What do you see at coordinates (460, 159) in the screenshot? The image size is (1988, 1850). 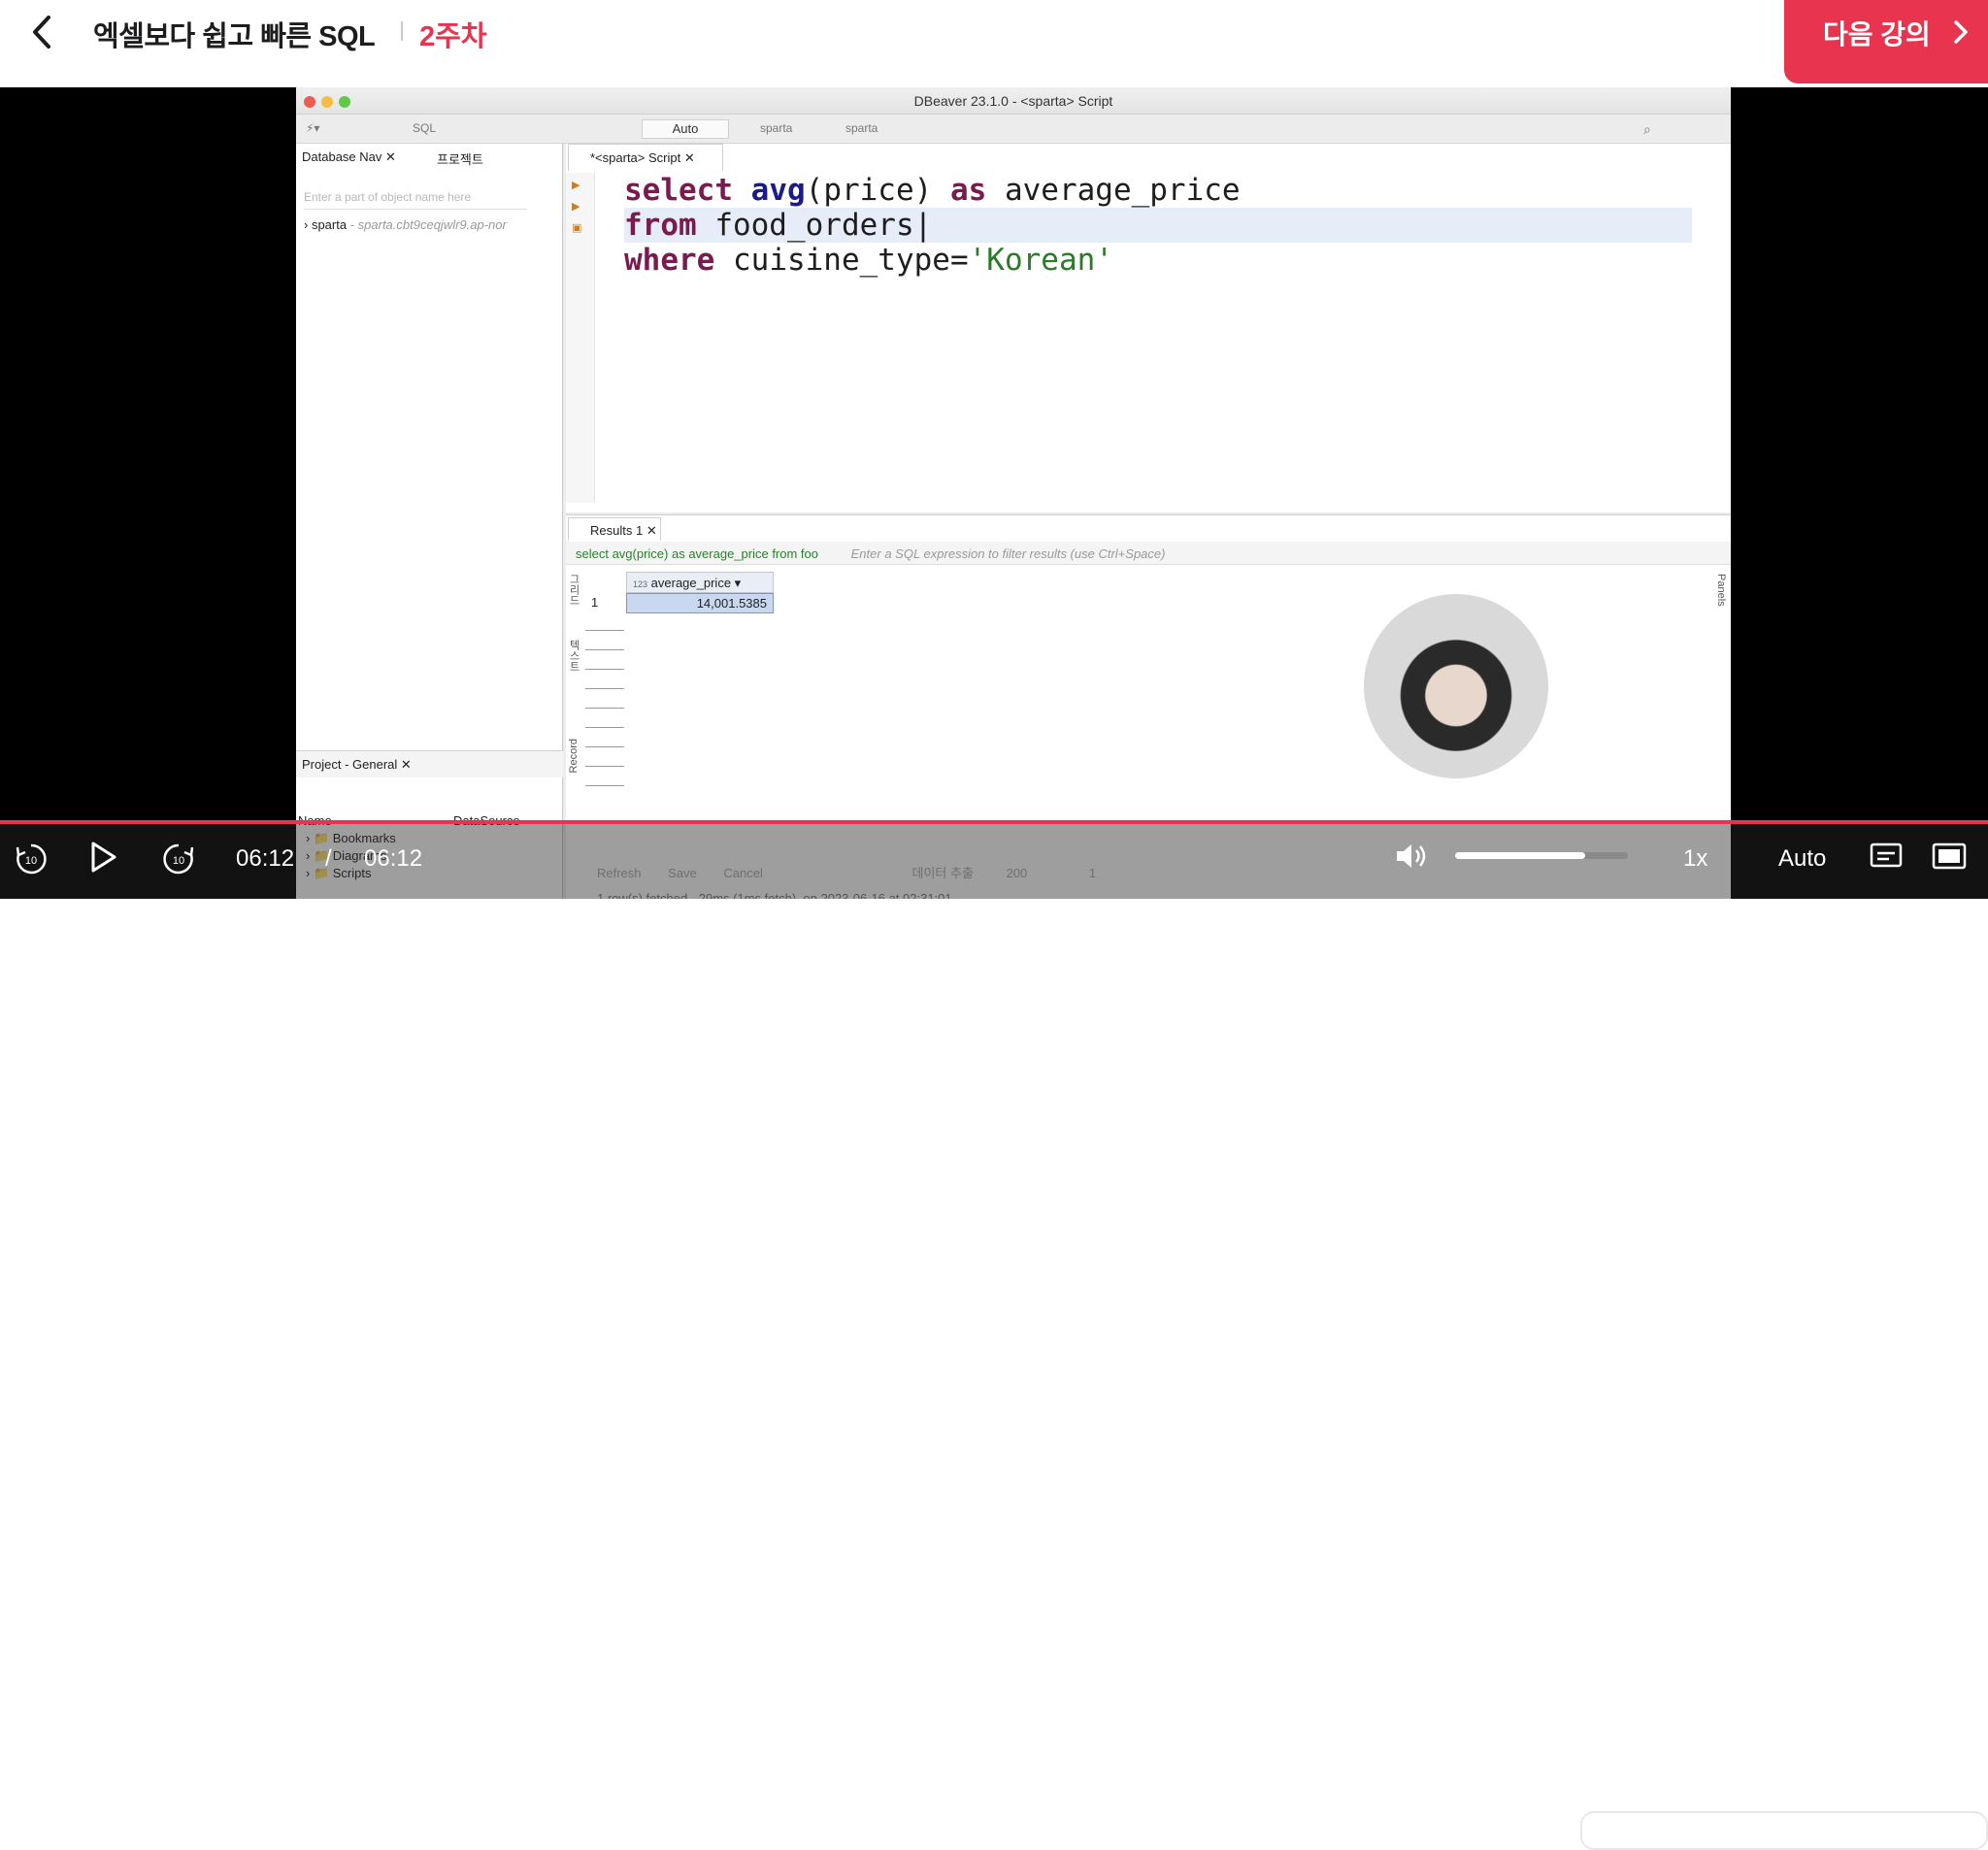 I see `tab-project: 프로젝트` at bounding box center [460, 159].